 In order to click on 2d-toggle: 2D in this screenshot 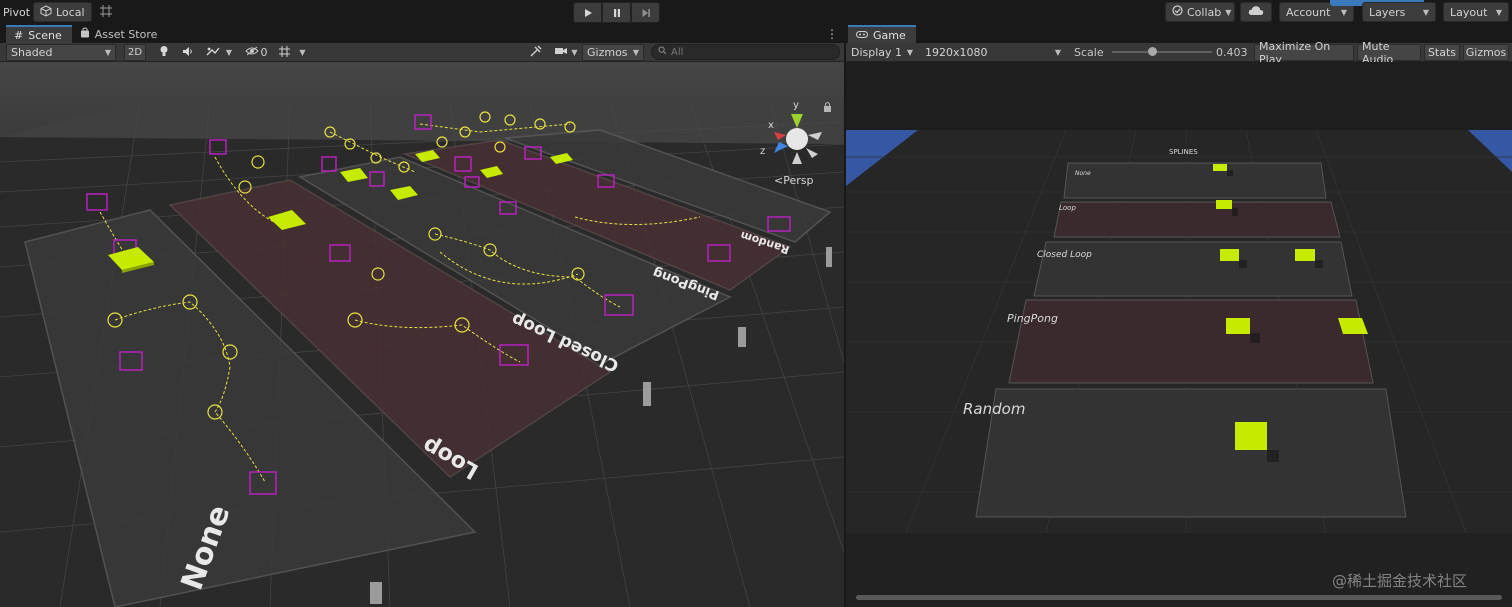, I will do `click(135, 52)`.